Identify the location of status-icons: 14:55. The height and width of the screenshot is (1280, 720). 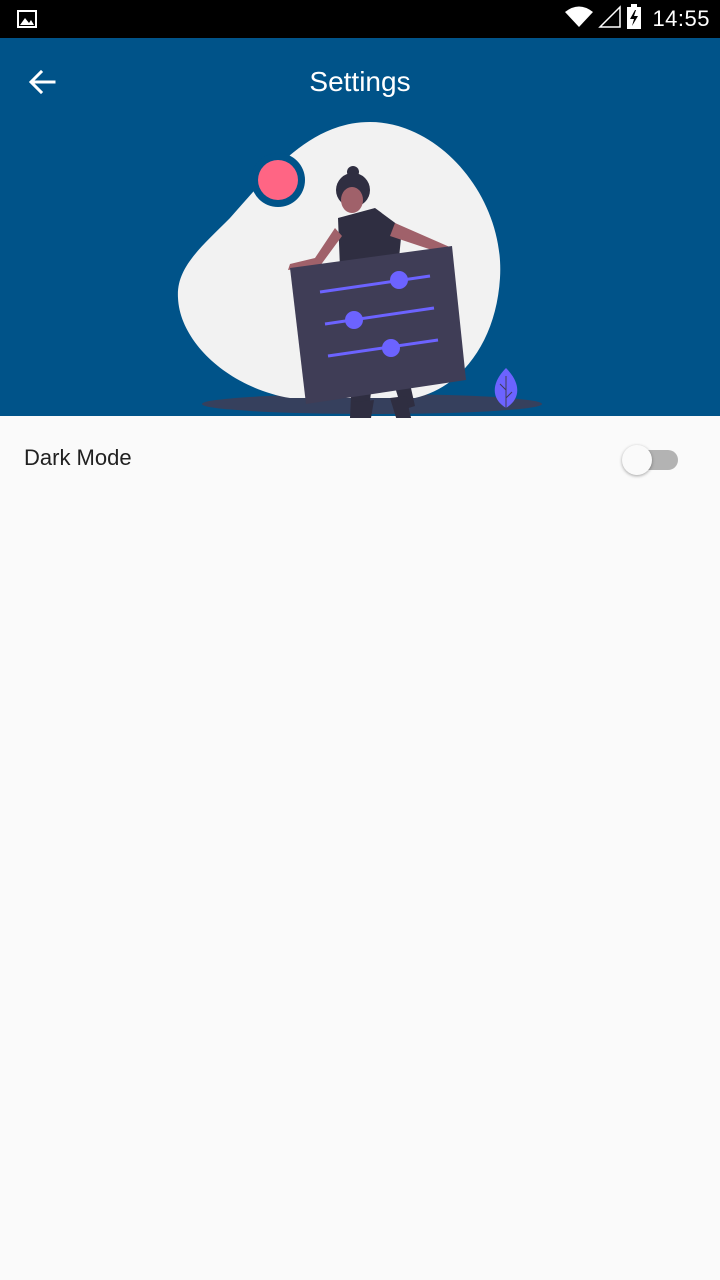
(637, 19).